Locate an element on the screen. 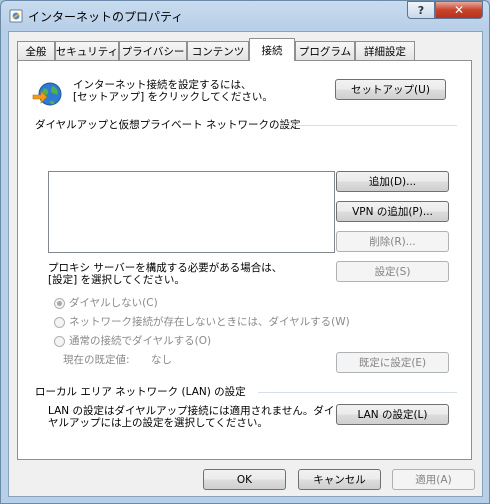 The height and width of the screenshot is (504, 490). setup-button: セットアップ(U) is located at coordinates (390, 89).